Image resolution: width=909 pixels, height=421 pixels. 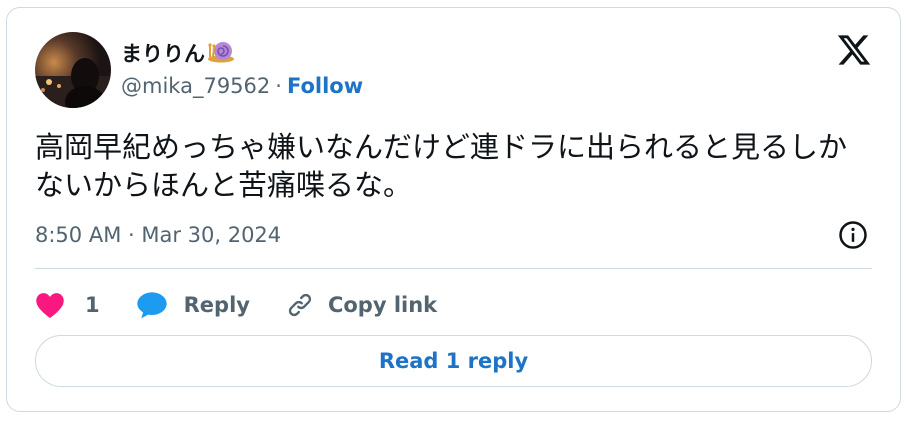 What do you see at coordinates (195, 86) in the screenshot?
I see `handle: @mika_79562` at bounding box center [195, 86].